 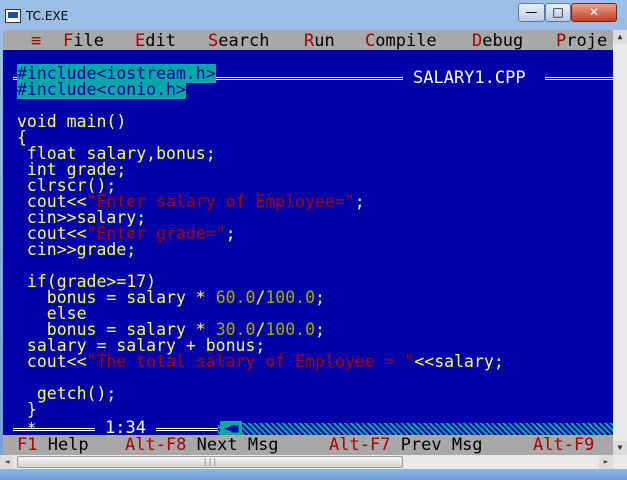 I want to click on code-token: /, so click(x=260, y=297).